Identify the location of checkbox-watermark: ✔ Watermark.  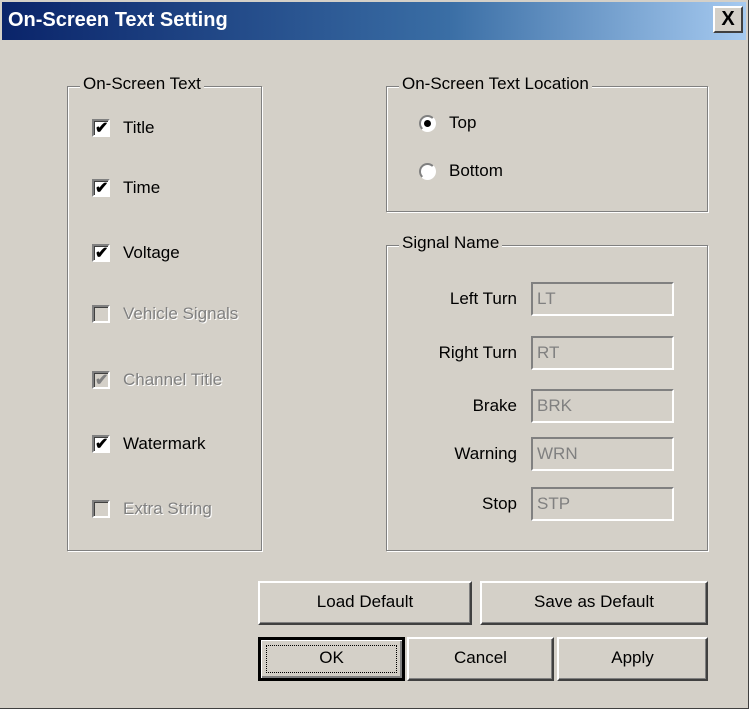
(149, 444).